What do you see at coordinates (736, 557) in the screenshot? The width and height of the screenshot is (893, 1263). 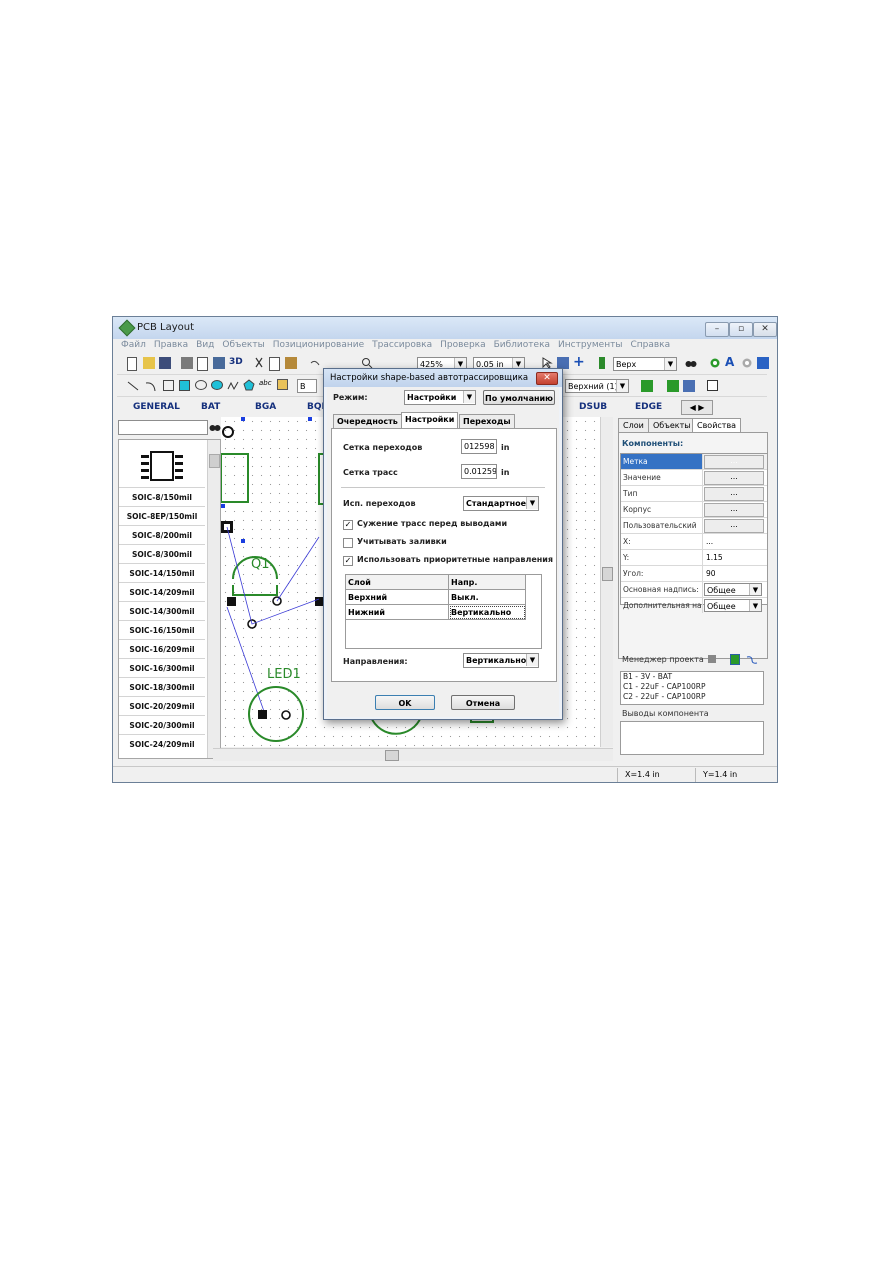 I see `prop-value: 1.15` at bounding box center [736, 557].